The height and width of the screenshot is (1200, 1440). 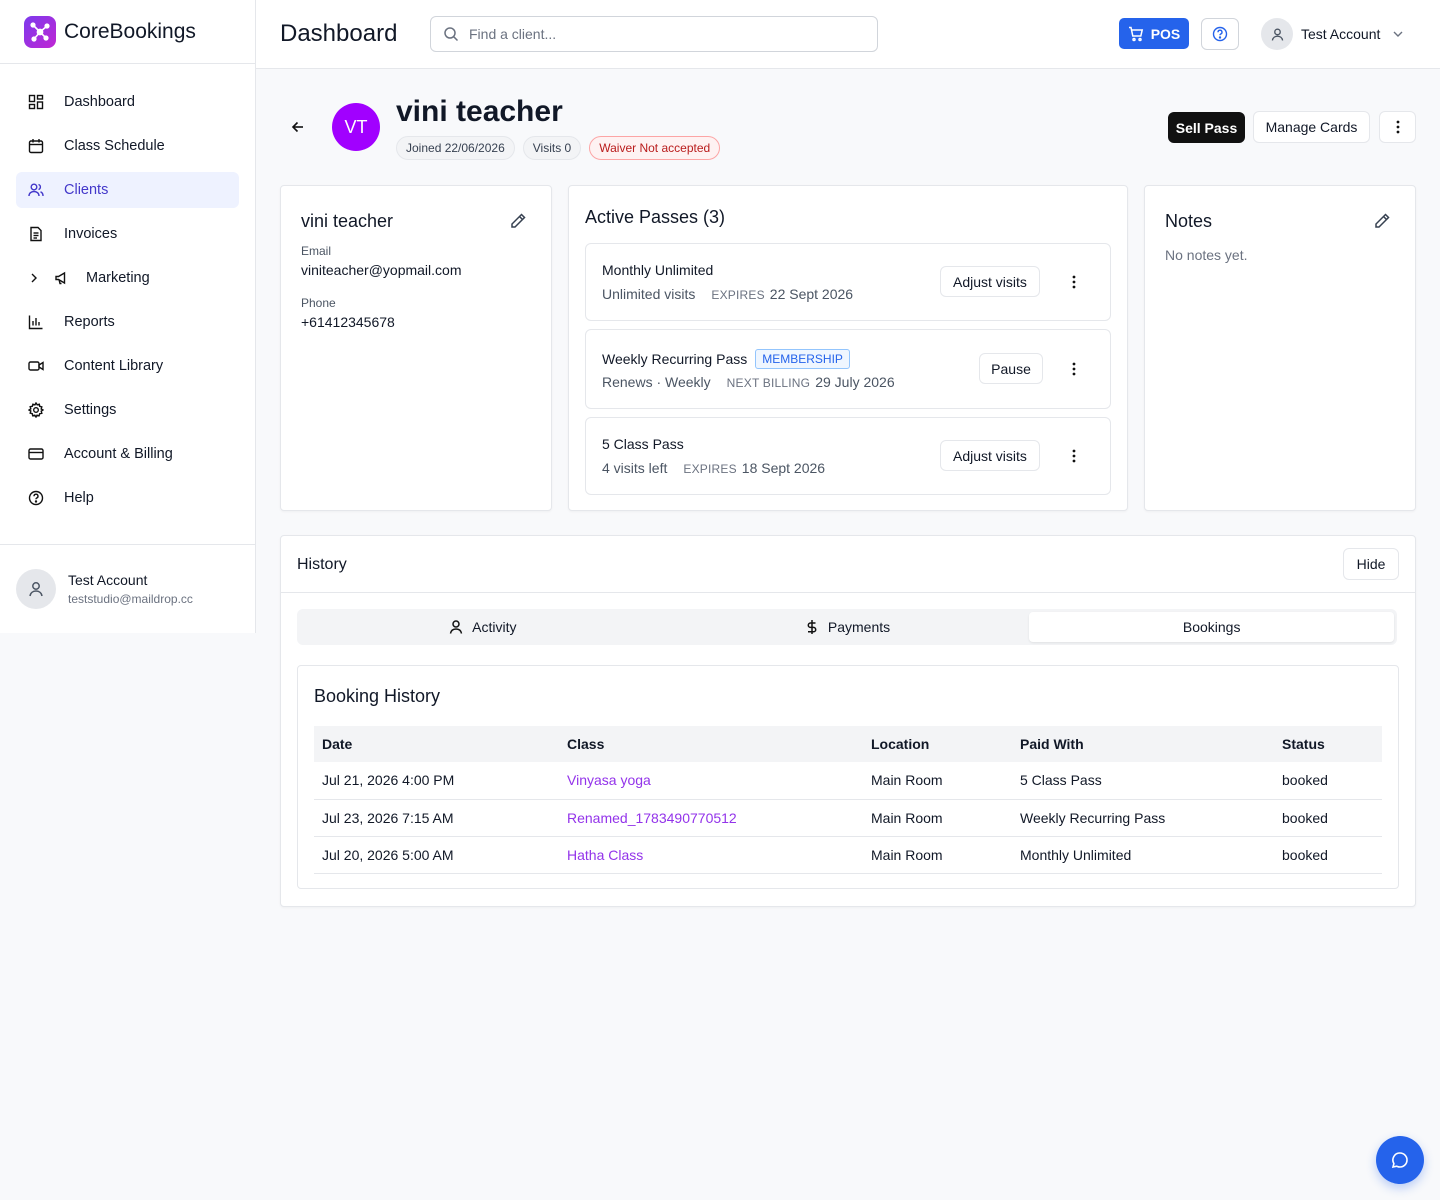 I want to click on booking-date: Jul 23, 2026 7:15 AM, so click(x=436, y=818).